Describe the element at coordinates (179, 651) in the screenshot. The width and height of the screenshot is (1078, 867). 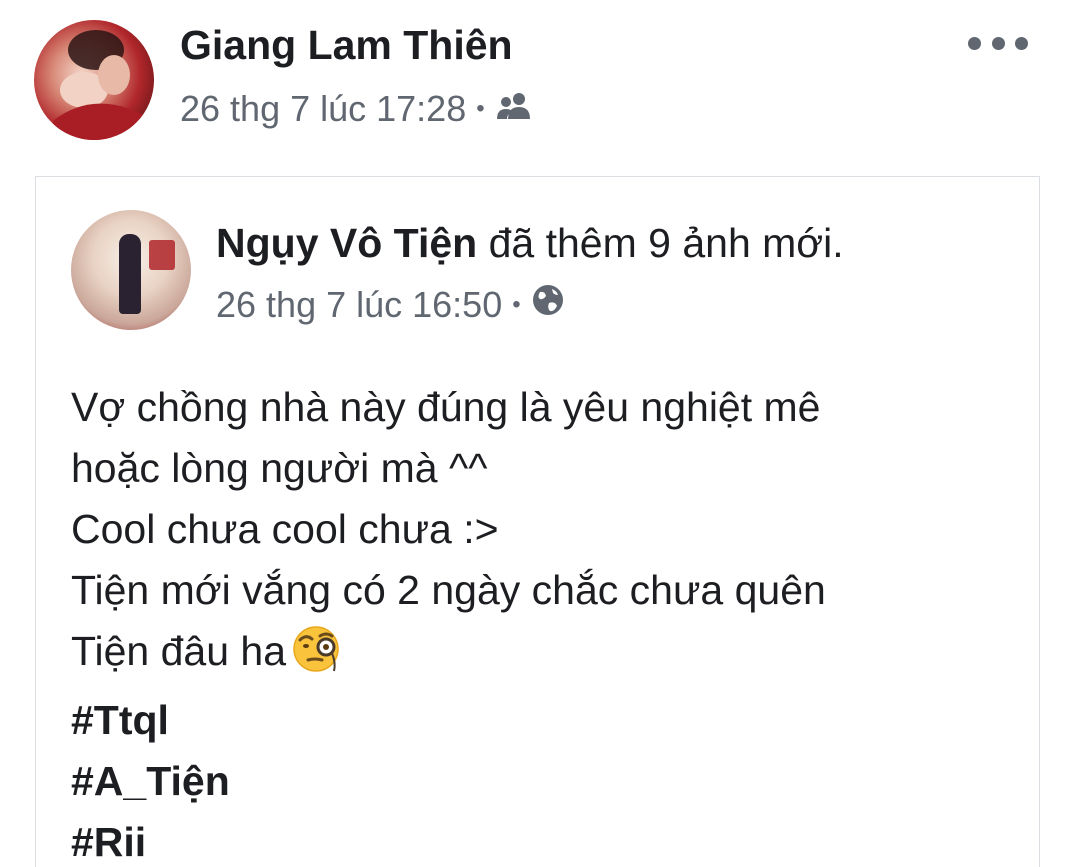
I see `post-text-last-line: Tiện đâu ha` at that location.